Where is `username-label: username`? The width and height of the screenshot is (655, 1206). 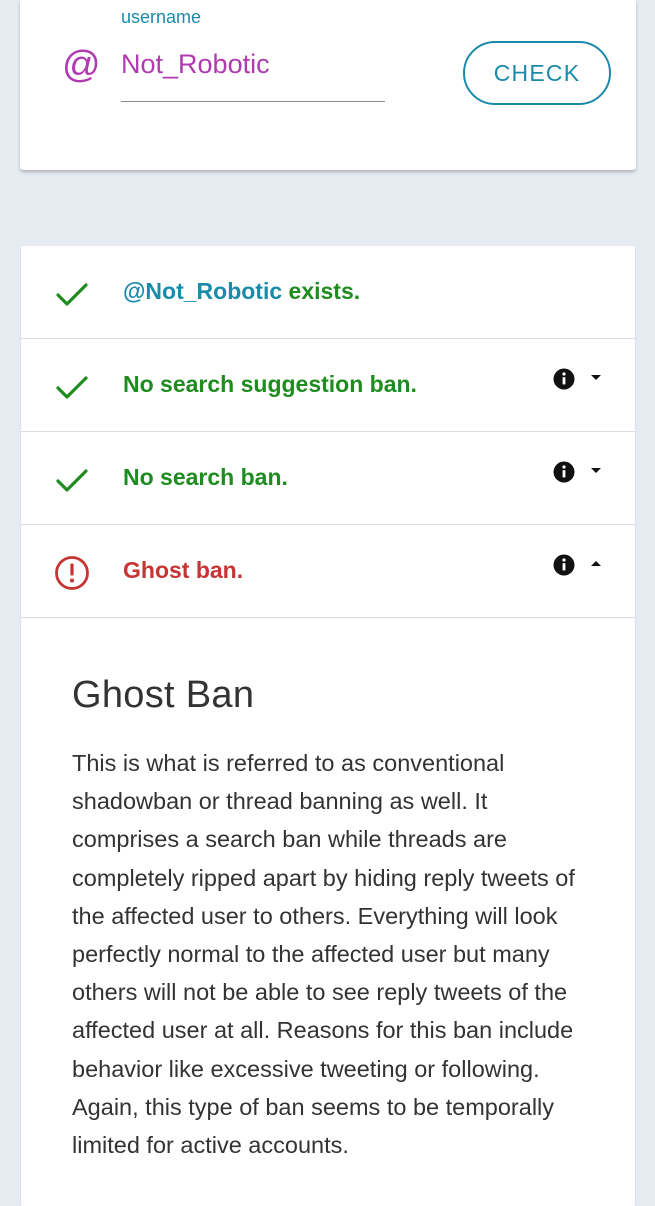
username-label: username is located at coordinates (161, 17).